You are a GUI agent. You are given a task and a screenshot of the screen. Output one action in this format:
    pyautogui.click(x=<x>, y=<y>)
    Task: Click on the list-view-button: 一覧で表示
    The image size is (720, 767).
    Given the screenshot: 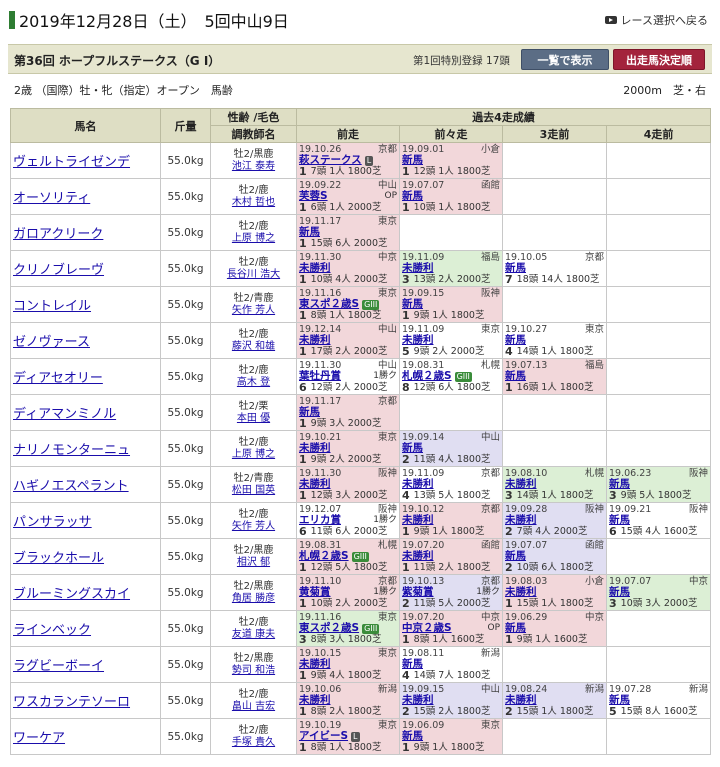 What is the action you would take?
    pyautogui.click(x=565, y=59)
    